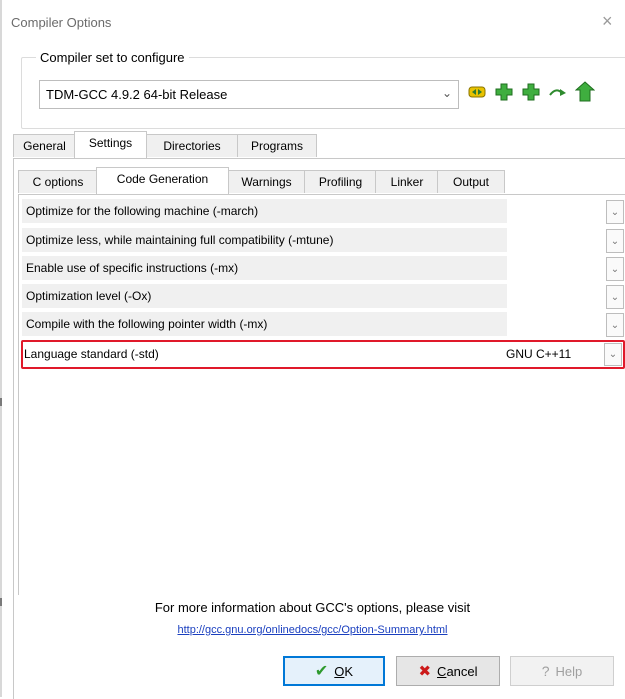 The height and width of the screenshot is (699, 625). Describe the element at coordinates (192, 145) in the screenshot. I see `tab-directories: Directories` at that location.